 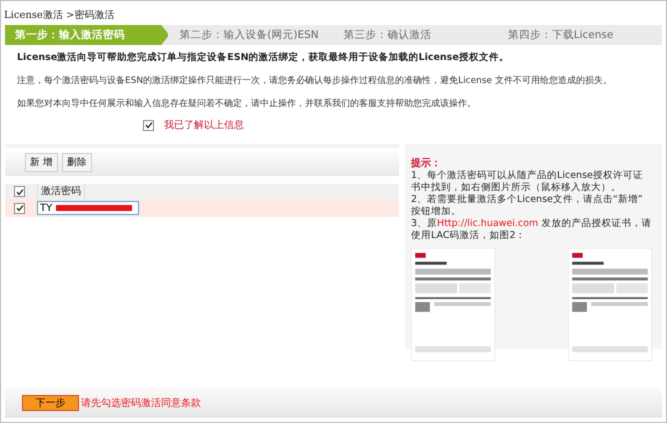 What do you see at coordinates (527, 182) in the screenshot?
I see `tip-text: 1、每个激活密码可以从随产品的License授权许可证书中找到，如右侧图片所示（鼠标移入放大）。` at bounding box center [527, 182].